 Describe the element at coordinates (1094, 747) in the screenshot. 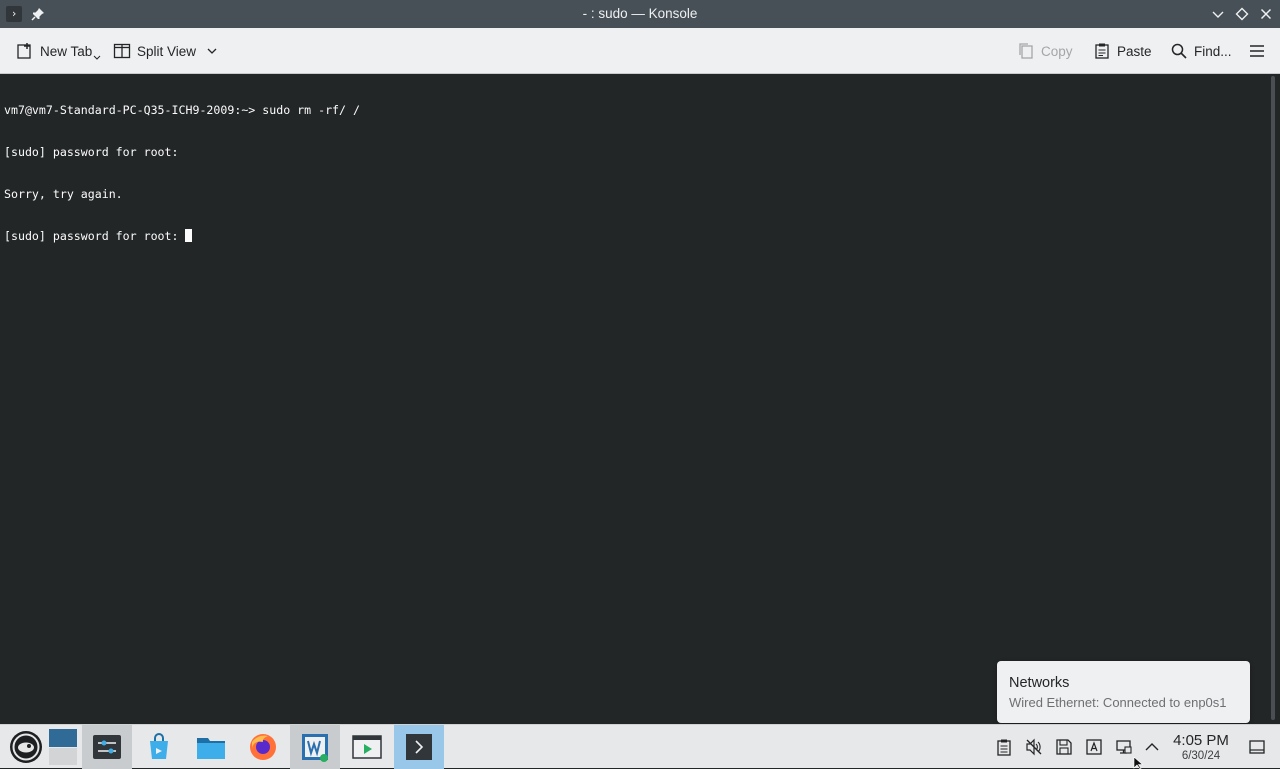

I see `input-method-icon` at that location.